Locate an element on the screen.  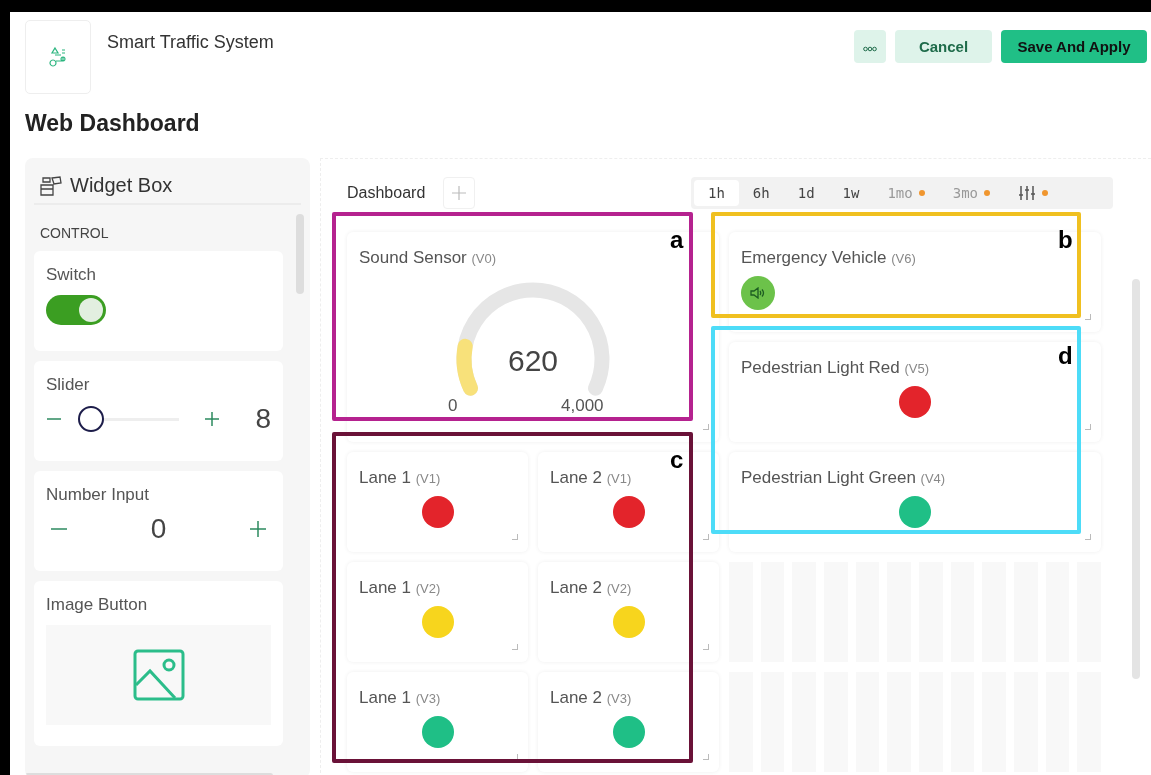
panel-title: Widget Box is located at coordinates (121, 185).